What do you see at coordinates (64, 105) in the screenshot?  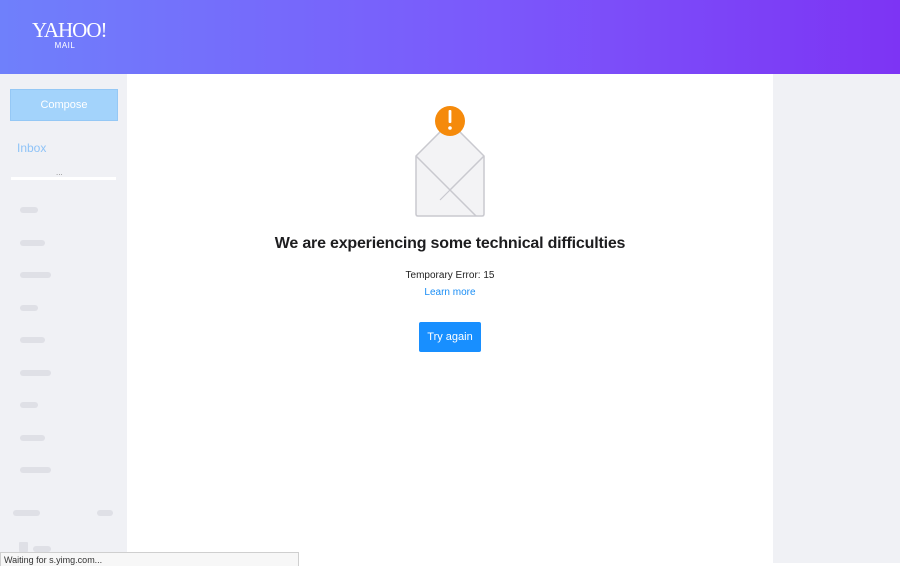 I see `compose-button: Compose` at bounding box center [64, 105].